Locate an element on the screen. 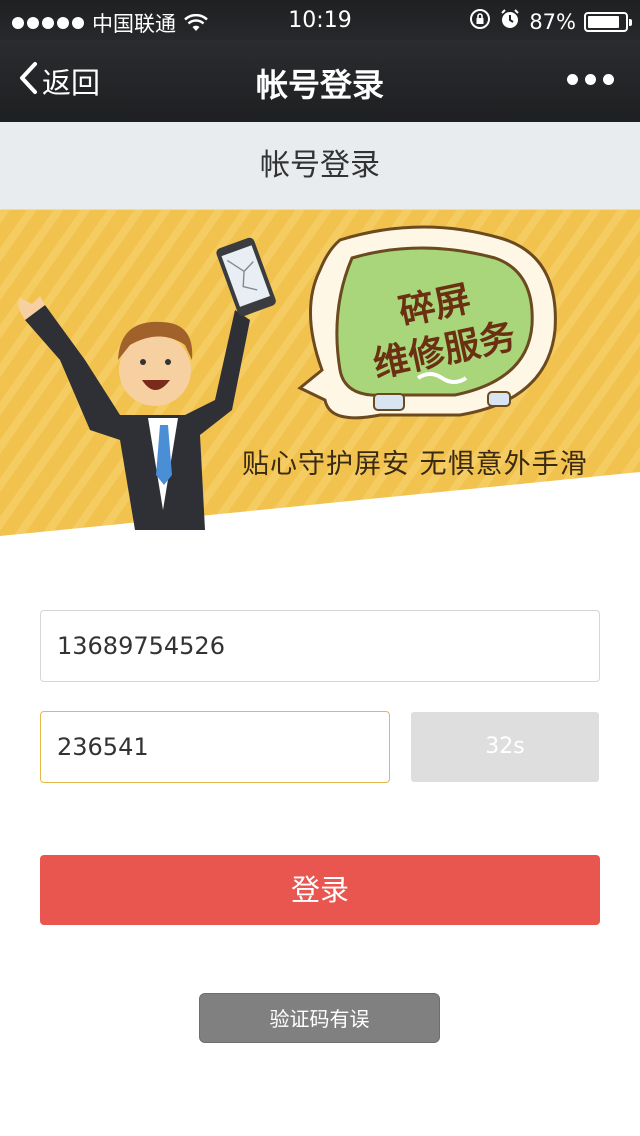 Image resolution: width=640 pixels, height=1136 pixels. battery-icon is located at coordinates (608, 21).